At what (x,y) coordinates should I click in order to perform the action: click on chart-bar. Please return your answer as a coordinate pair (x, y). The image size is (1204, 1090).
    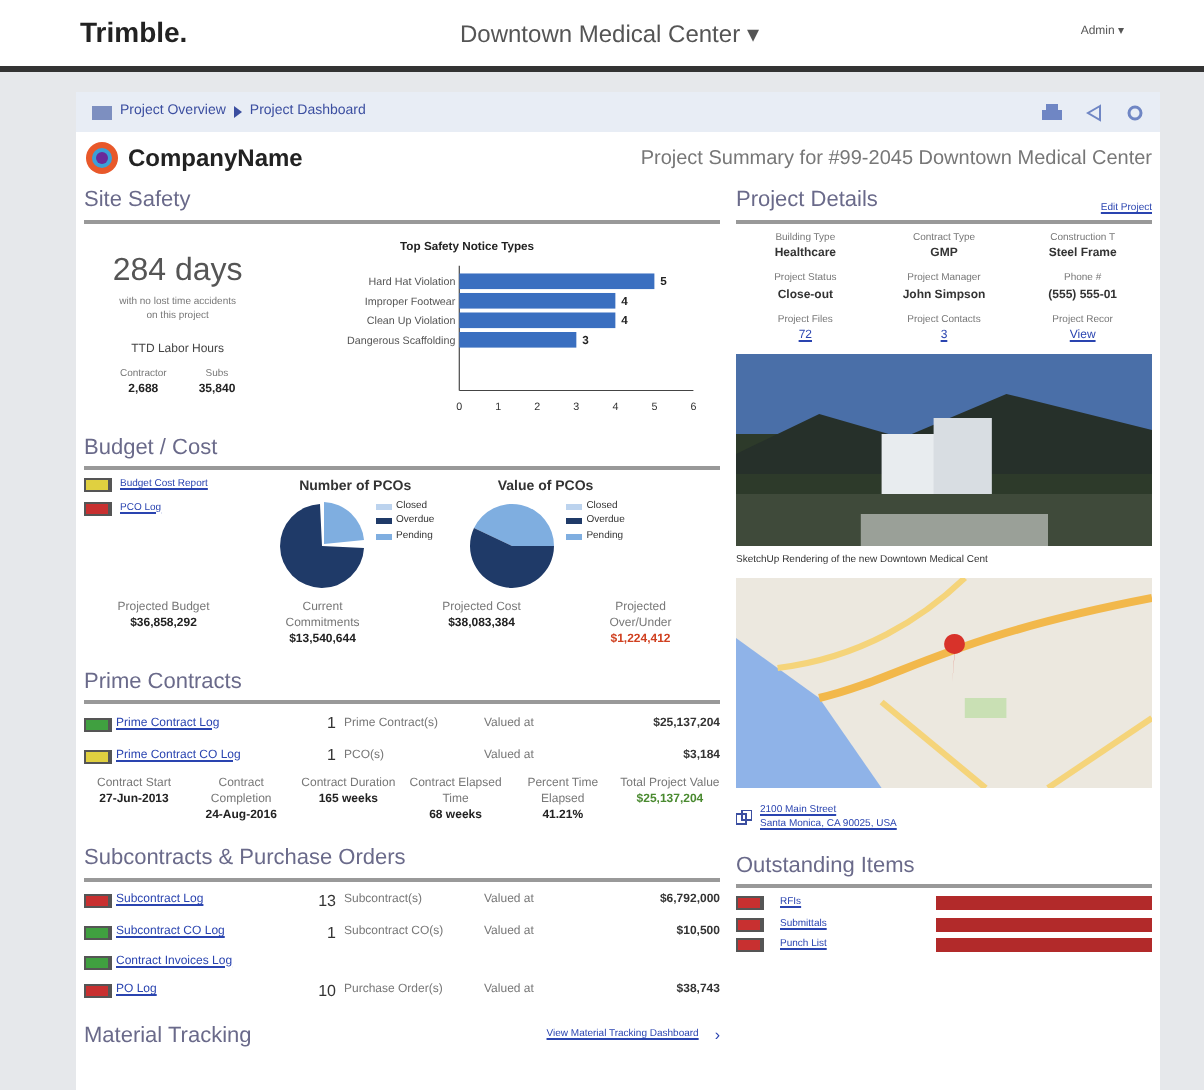
    Looking at the image, I should click on (517, 339).